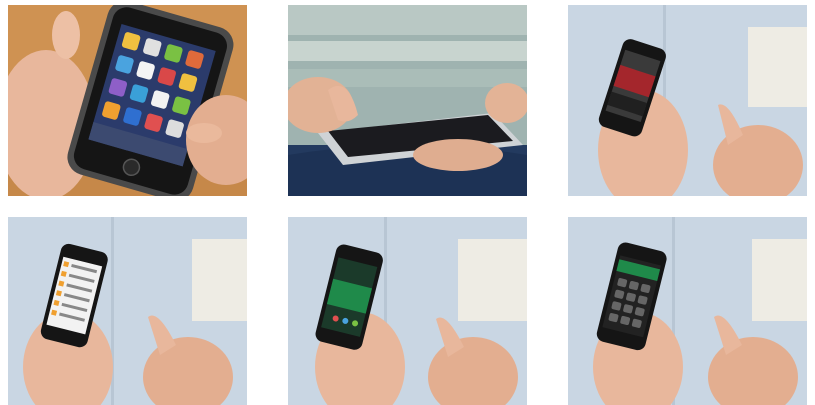 This screenshot has width=815, height=405. I want to click on photo-tablet-tap, so click(407, 100).